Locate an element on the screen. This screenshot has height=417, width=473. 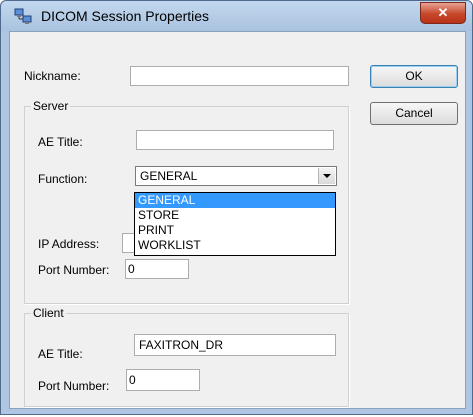
function-option-store: STORE is located at coordinates (235, 215).